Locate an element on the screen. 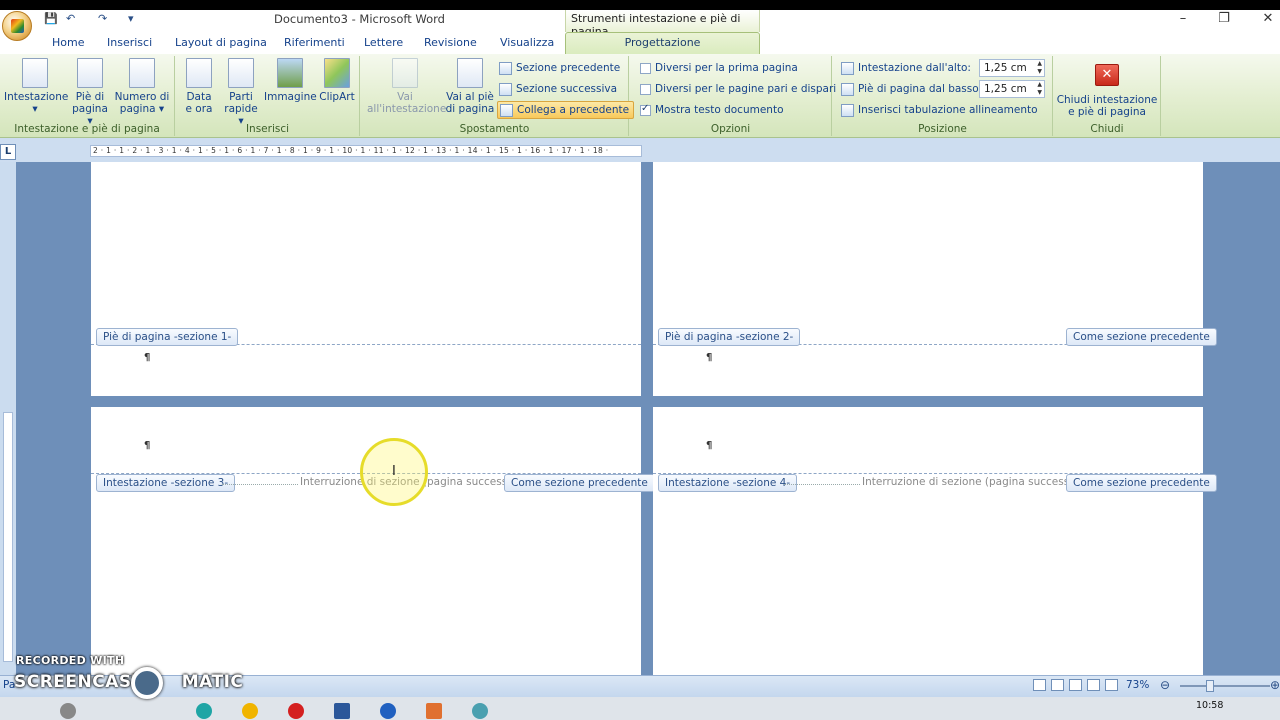 Image resolution: width=1280 pixels, height=720 pixels. inserisci-tabulazione-button: Inserisci tabulazione allineamento is located at coordinates (939, 110).